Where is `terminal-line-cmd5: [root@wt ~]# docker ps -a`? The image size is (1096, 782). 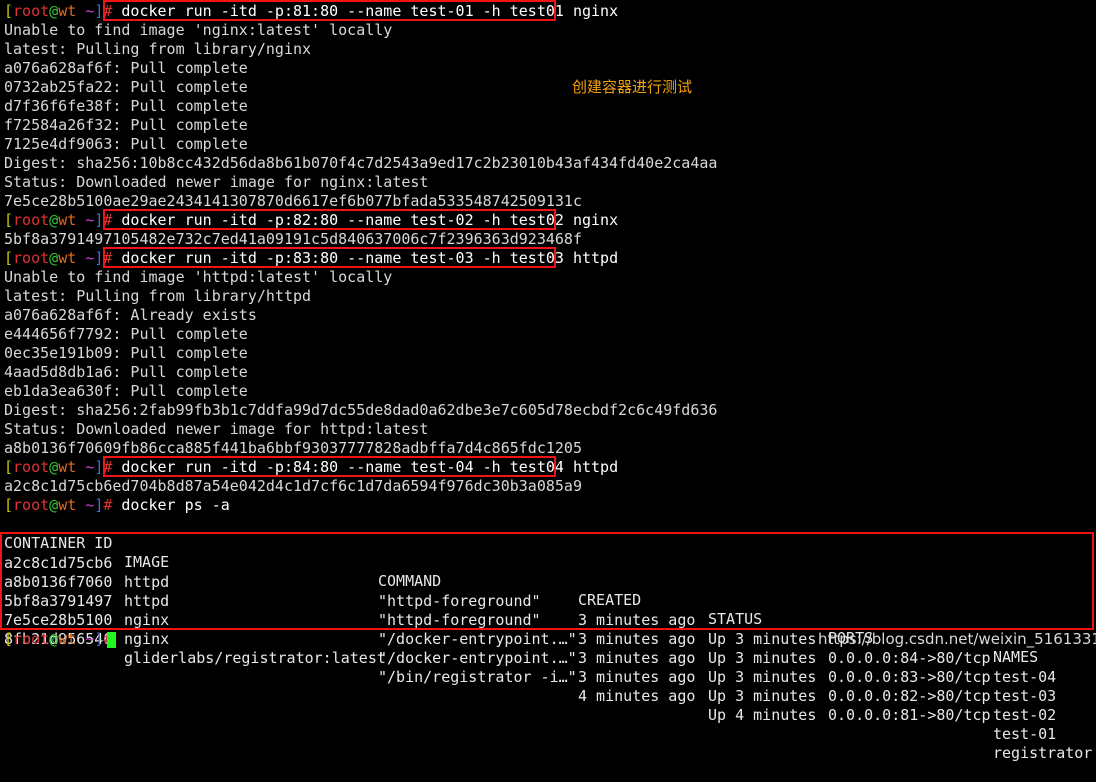
terminal-line-cmd5: [root@wt ~]# docker ps -a is located at coordinates (117, 505).